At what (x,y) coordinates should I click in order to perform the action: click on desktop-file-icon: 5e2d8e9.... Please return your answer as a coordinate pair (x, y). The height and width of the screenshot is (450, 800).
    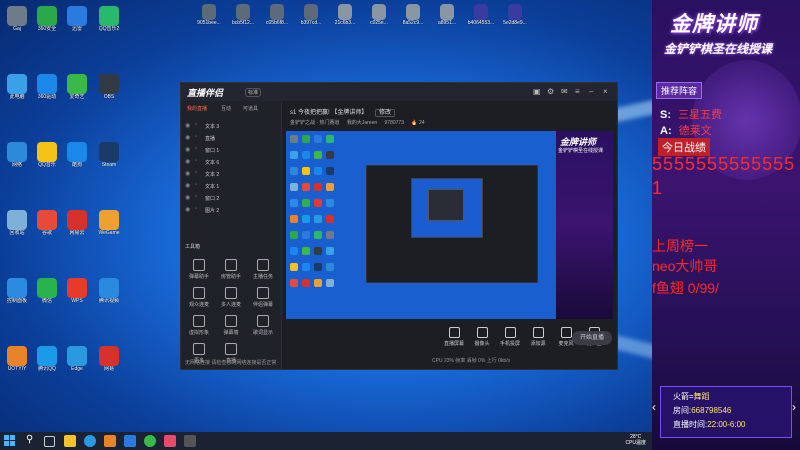
    Looking at the image, I should click on (515, 15).